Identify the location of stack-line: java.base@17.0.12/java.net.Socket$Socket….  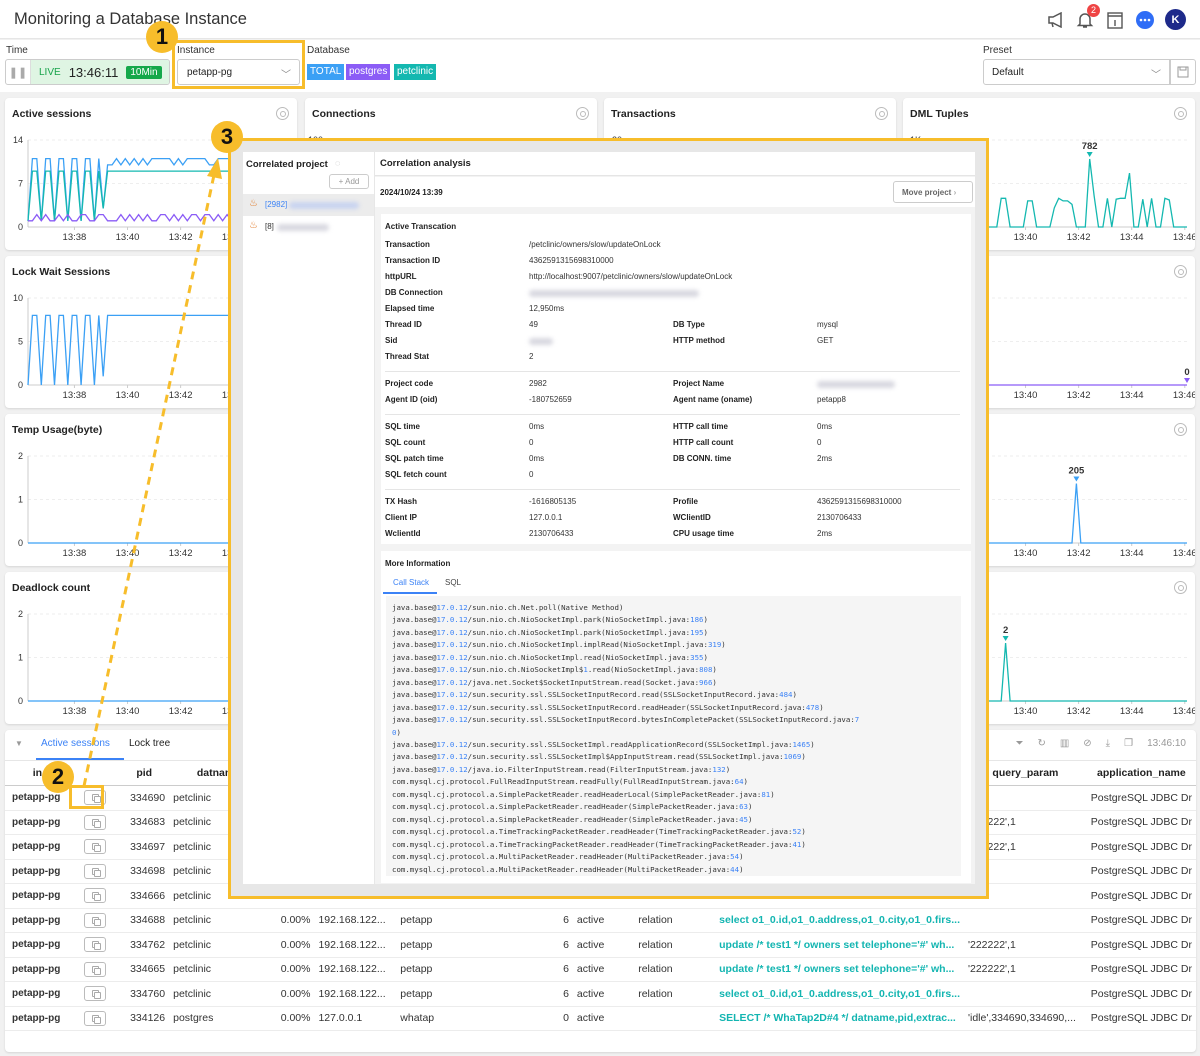
(554, 682).